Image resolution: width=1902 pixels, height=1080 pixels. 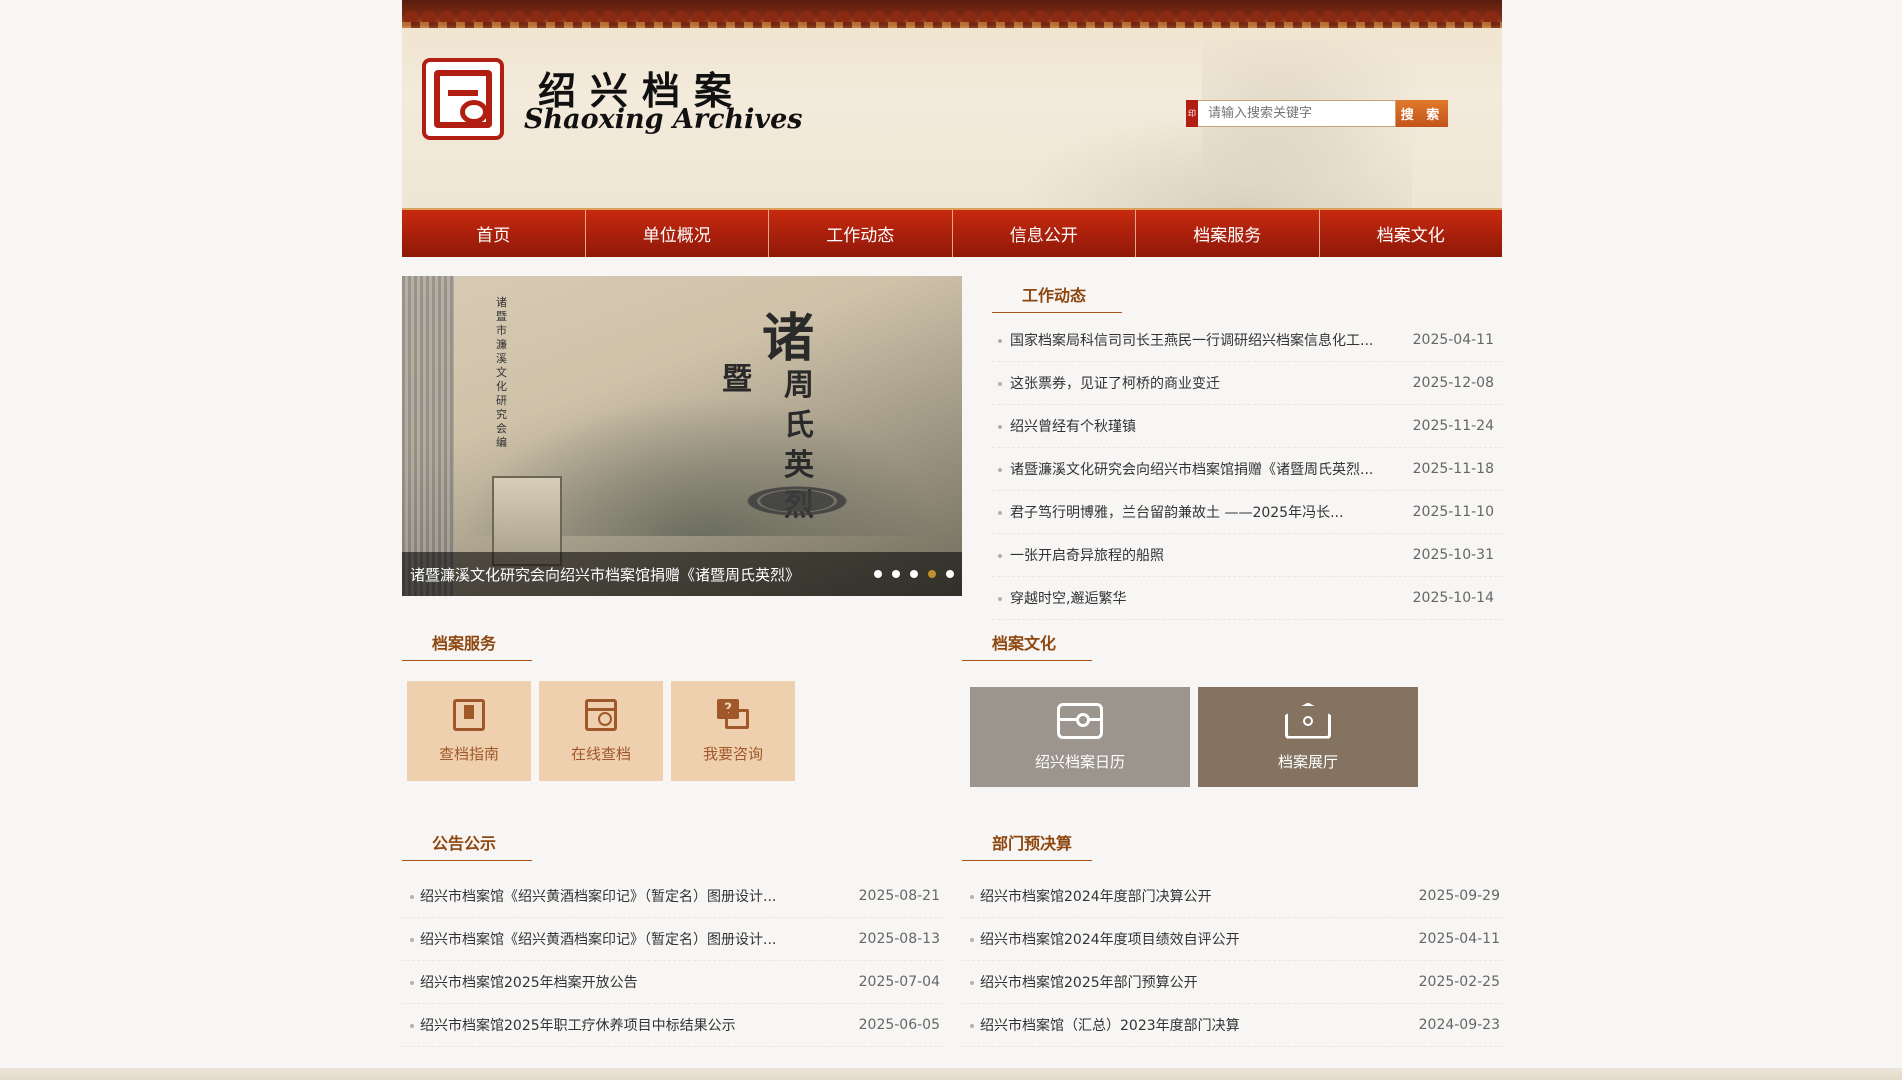 What do you see at coordinates (464, 845) in the screenshot?
I see `notice-title: 公告公示` at bounding box center [464, 845].